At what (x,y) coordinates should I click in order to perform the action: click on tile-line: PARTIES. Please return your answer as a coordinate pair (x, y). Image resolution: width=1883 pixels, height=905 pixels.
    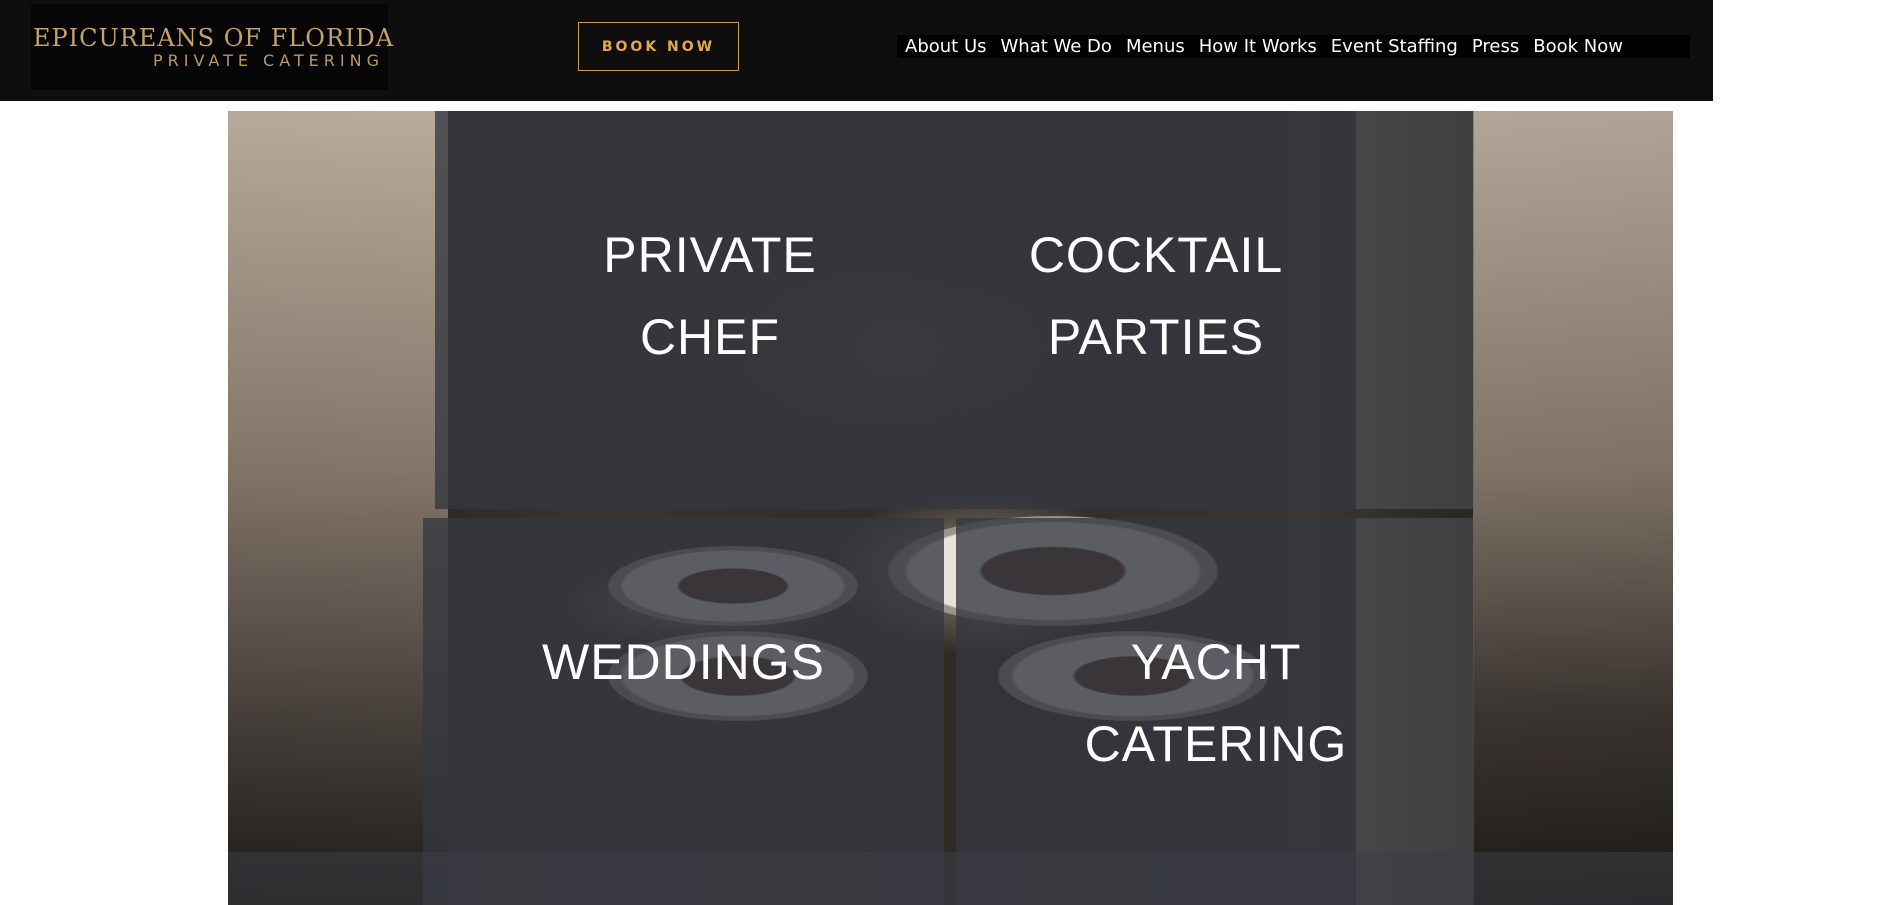
    Looking at the image, I should click on (1156, 337).